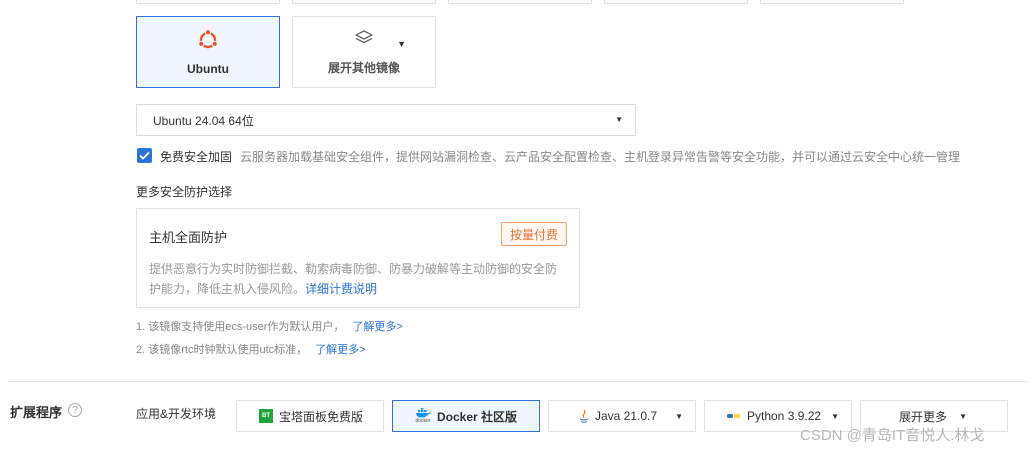 This screenshot has height=452, width=1034. Describe the element at coordinates (386, 120) in the screenshot. I see `image-version-select: Ubuntu 24.04 64位 ▼` at that location.